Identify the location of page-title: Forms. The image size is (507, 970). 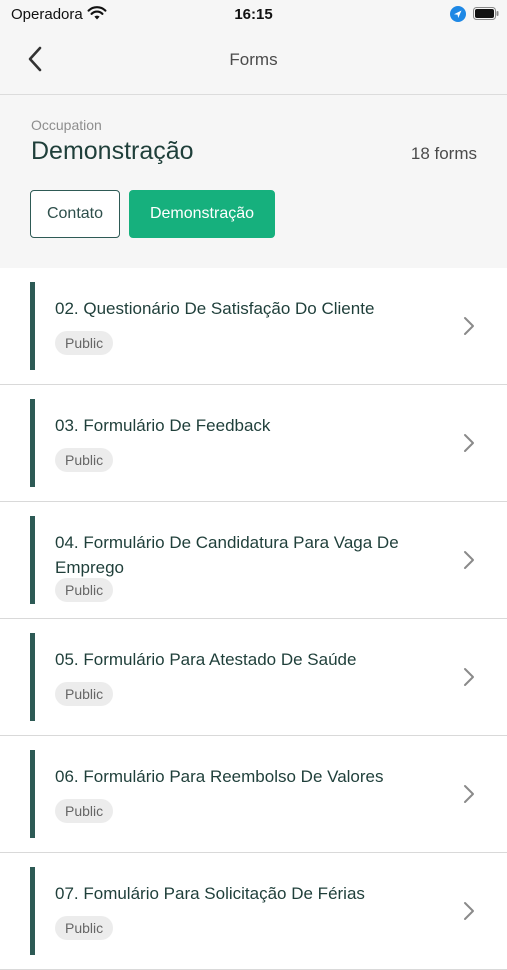
(253, 59).